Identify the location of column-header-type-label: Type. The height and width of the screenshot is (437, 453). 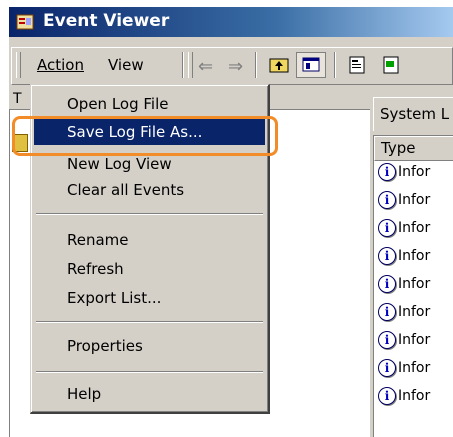
(398, 148).